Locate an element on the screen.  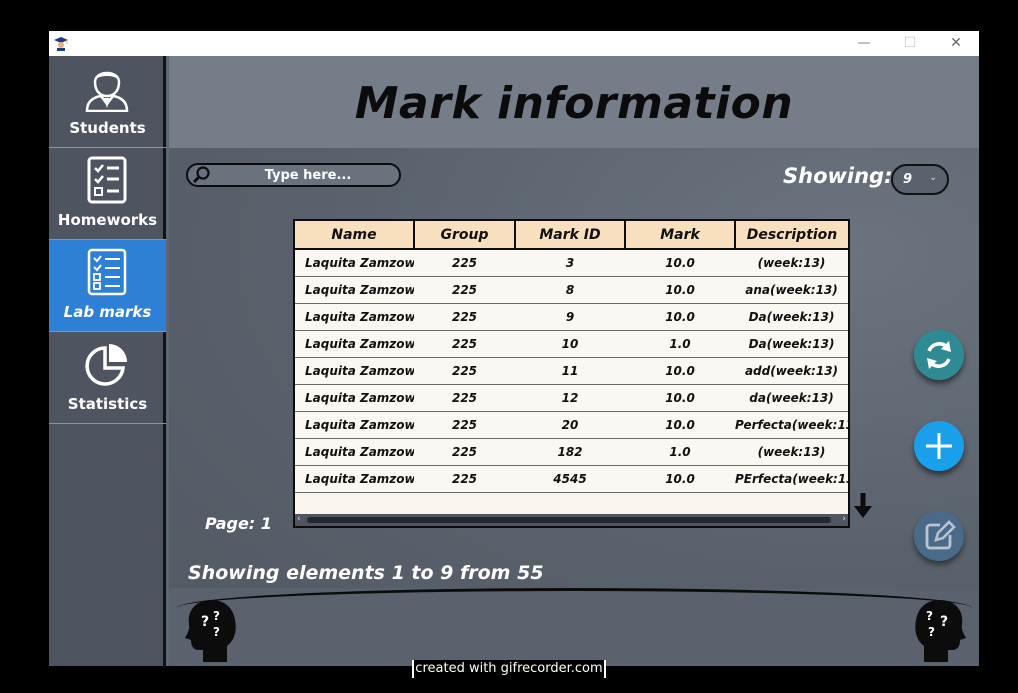
table-row: Laquita Zamzow 225 12 10.0 da(week:13) is located at coordinates (571, 398).